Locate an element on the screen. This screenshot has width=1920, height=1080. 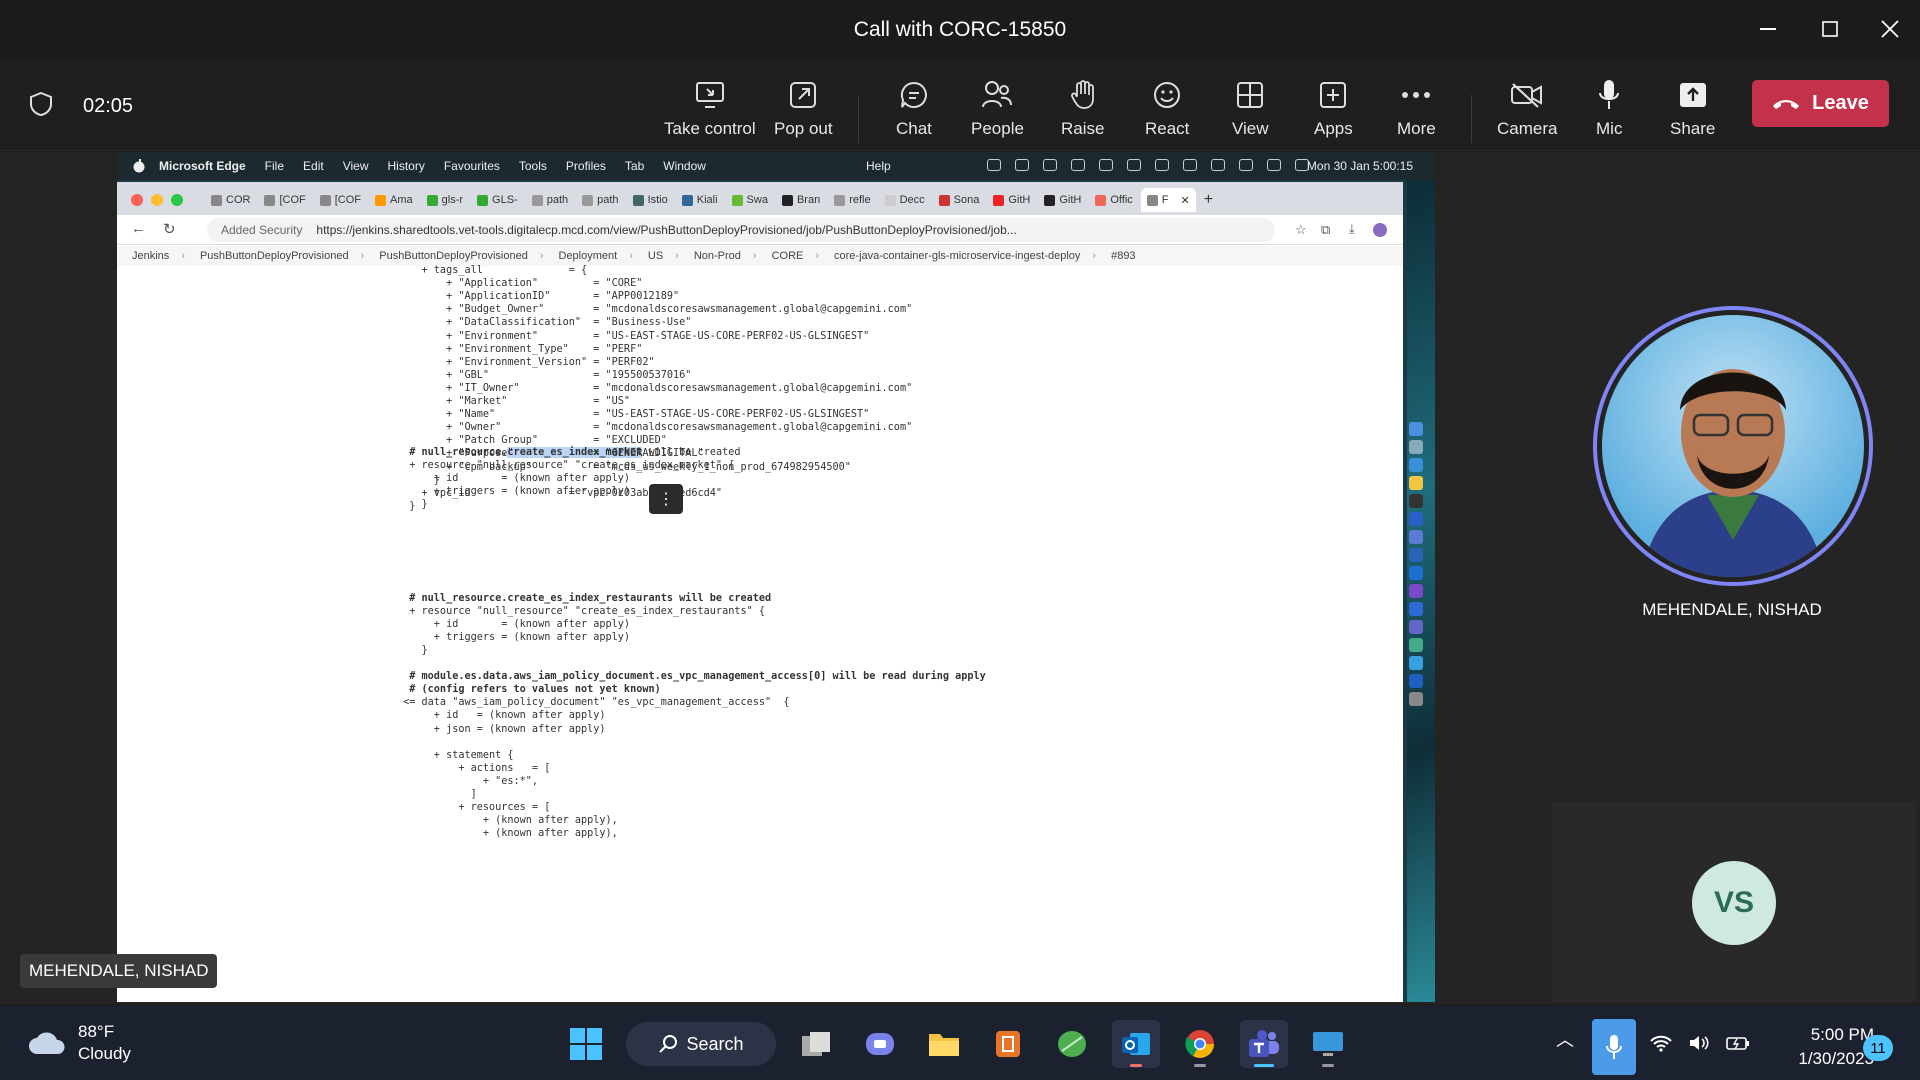
take-control-button: Take control is located at coordinates (710, 110).